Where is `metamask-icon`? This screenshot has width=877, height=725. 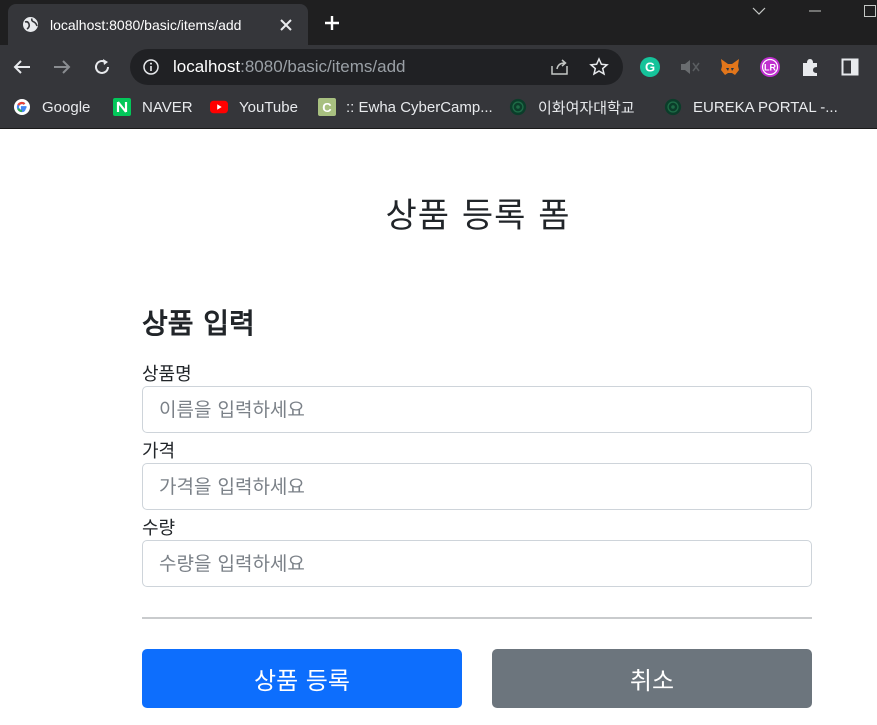 metamask-icon is located at coordinates (730, 67).